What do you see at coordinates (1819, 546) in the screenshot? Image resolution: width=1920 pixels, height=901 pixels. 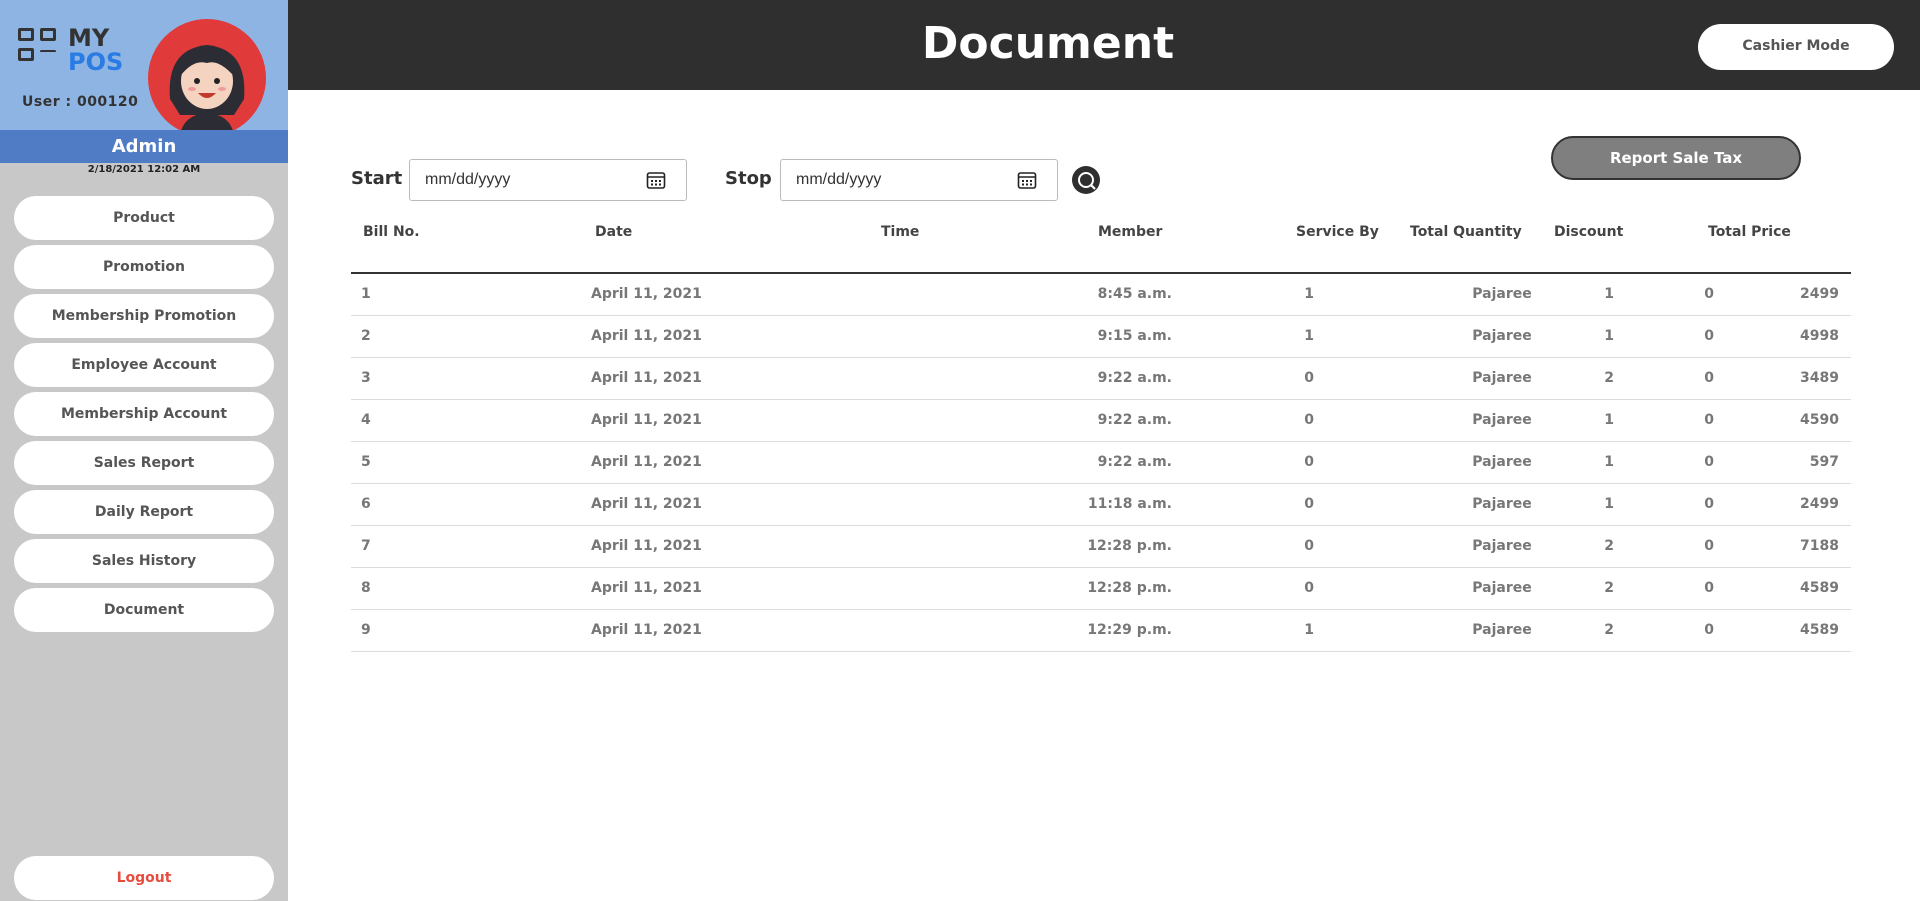 I see `cell-total-price: 7188` at bounding box center [1819, 546].